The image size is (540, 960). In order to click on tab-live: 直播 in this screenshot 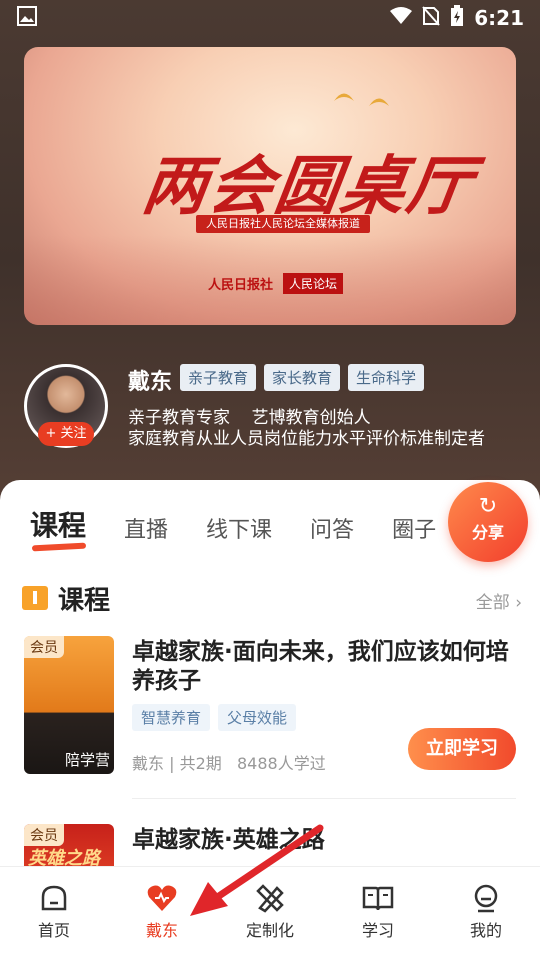, I will do `click(146, 528)`.